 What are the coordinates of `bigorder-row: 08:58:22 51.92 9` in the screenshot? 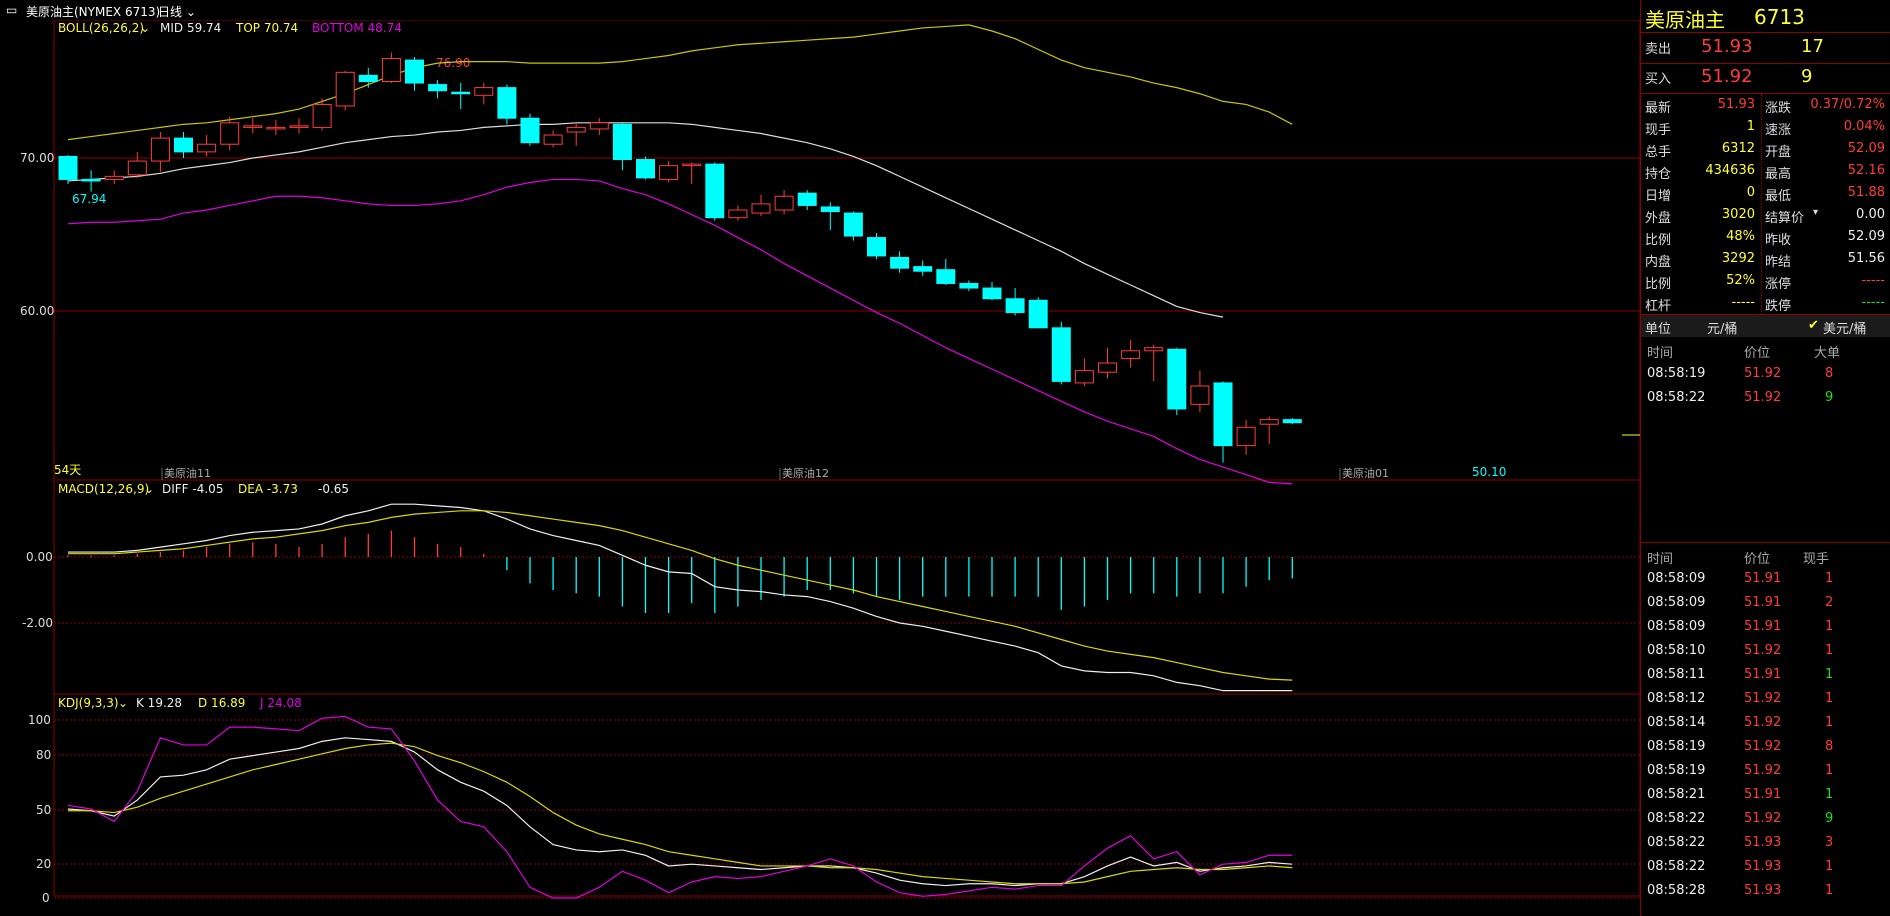 It's located at (1765, 398).